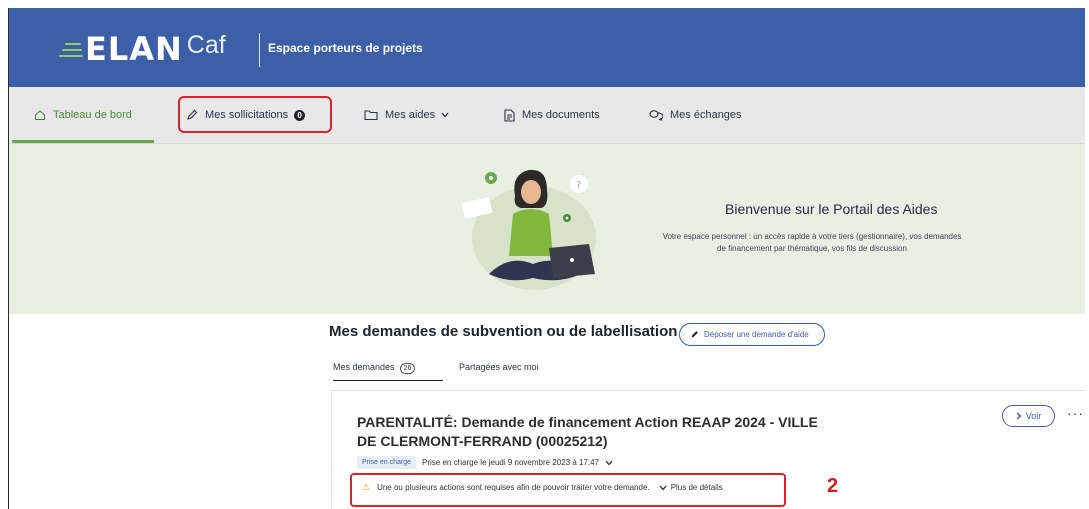  I want to click on tab-label: Partagées avec moi, so click(499, 367).